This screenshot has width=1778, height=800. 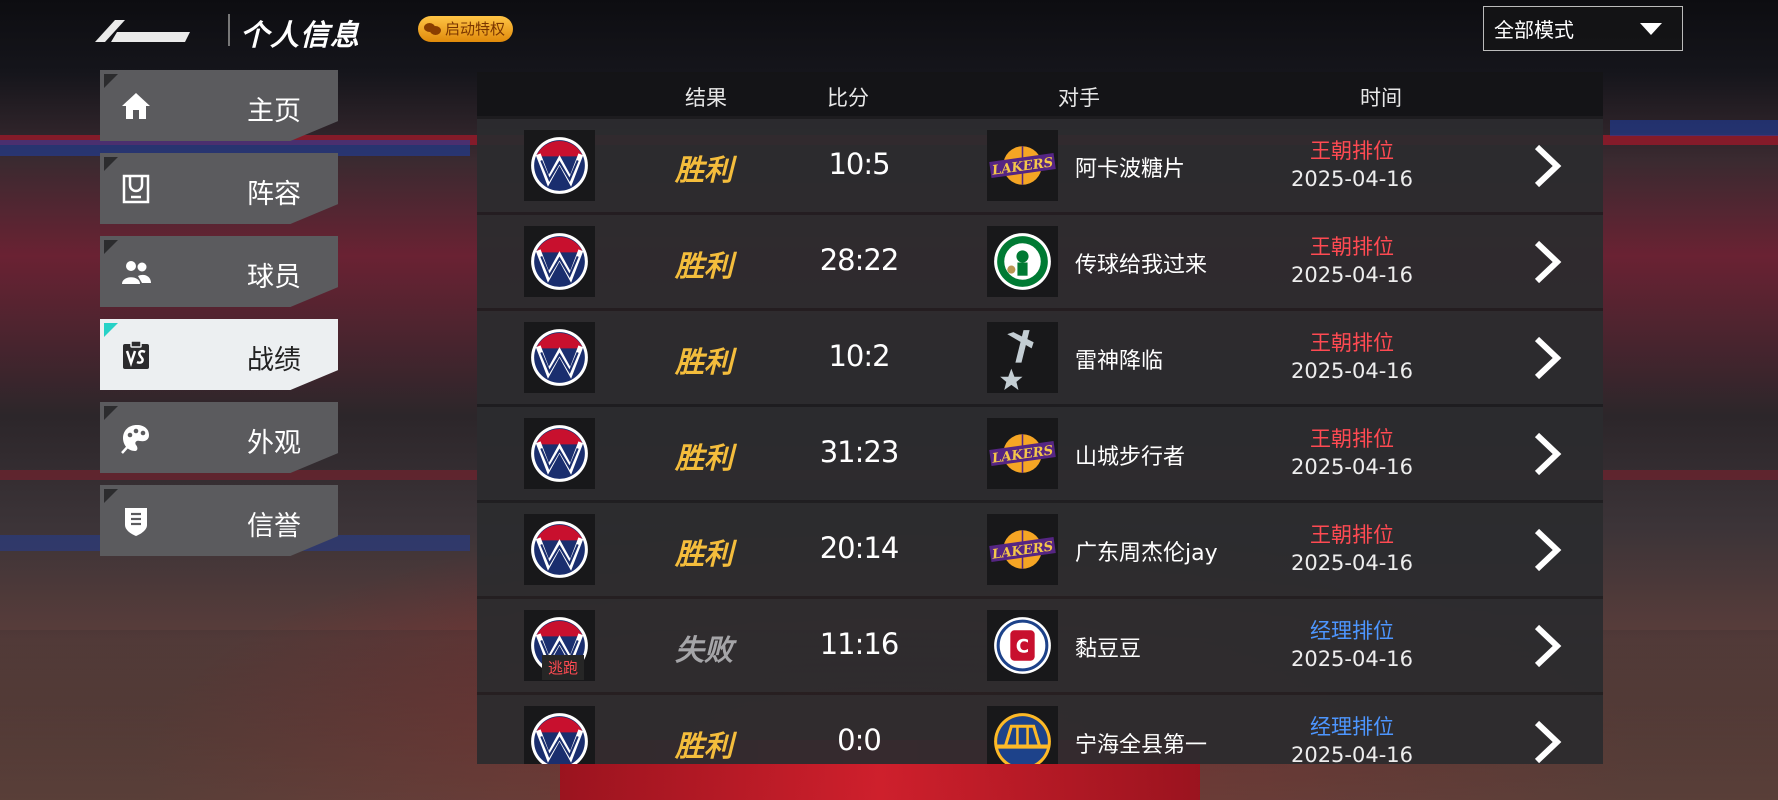 What do you see at coordinates (136, 189) in the screenshot?
I see `court-icon` at bounding box center [136, 189].